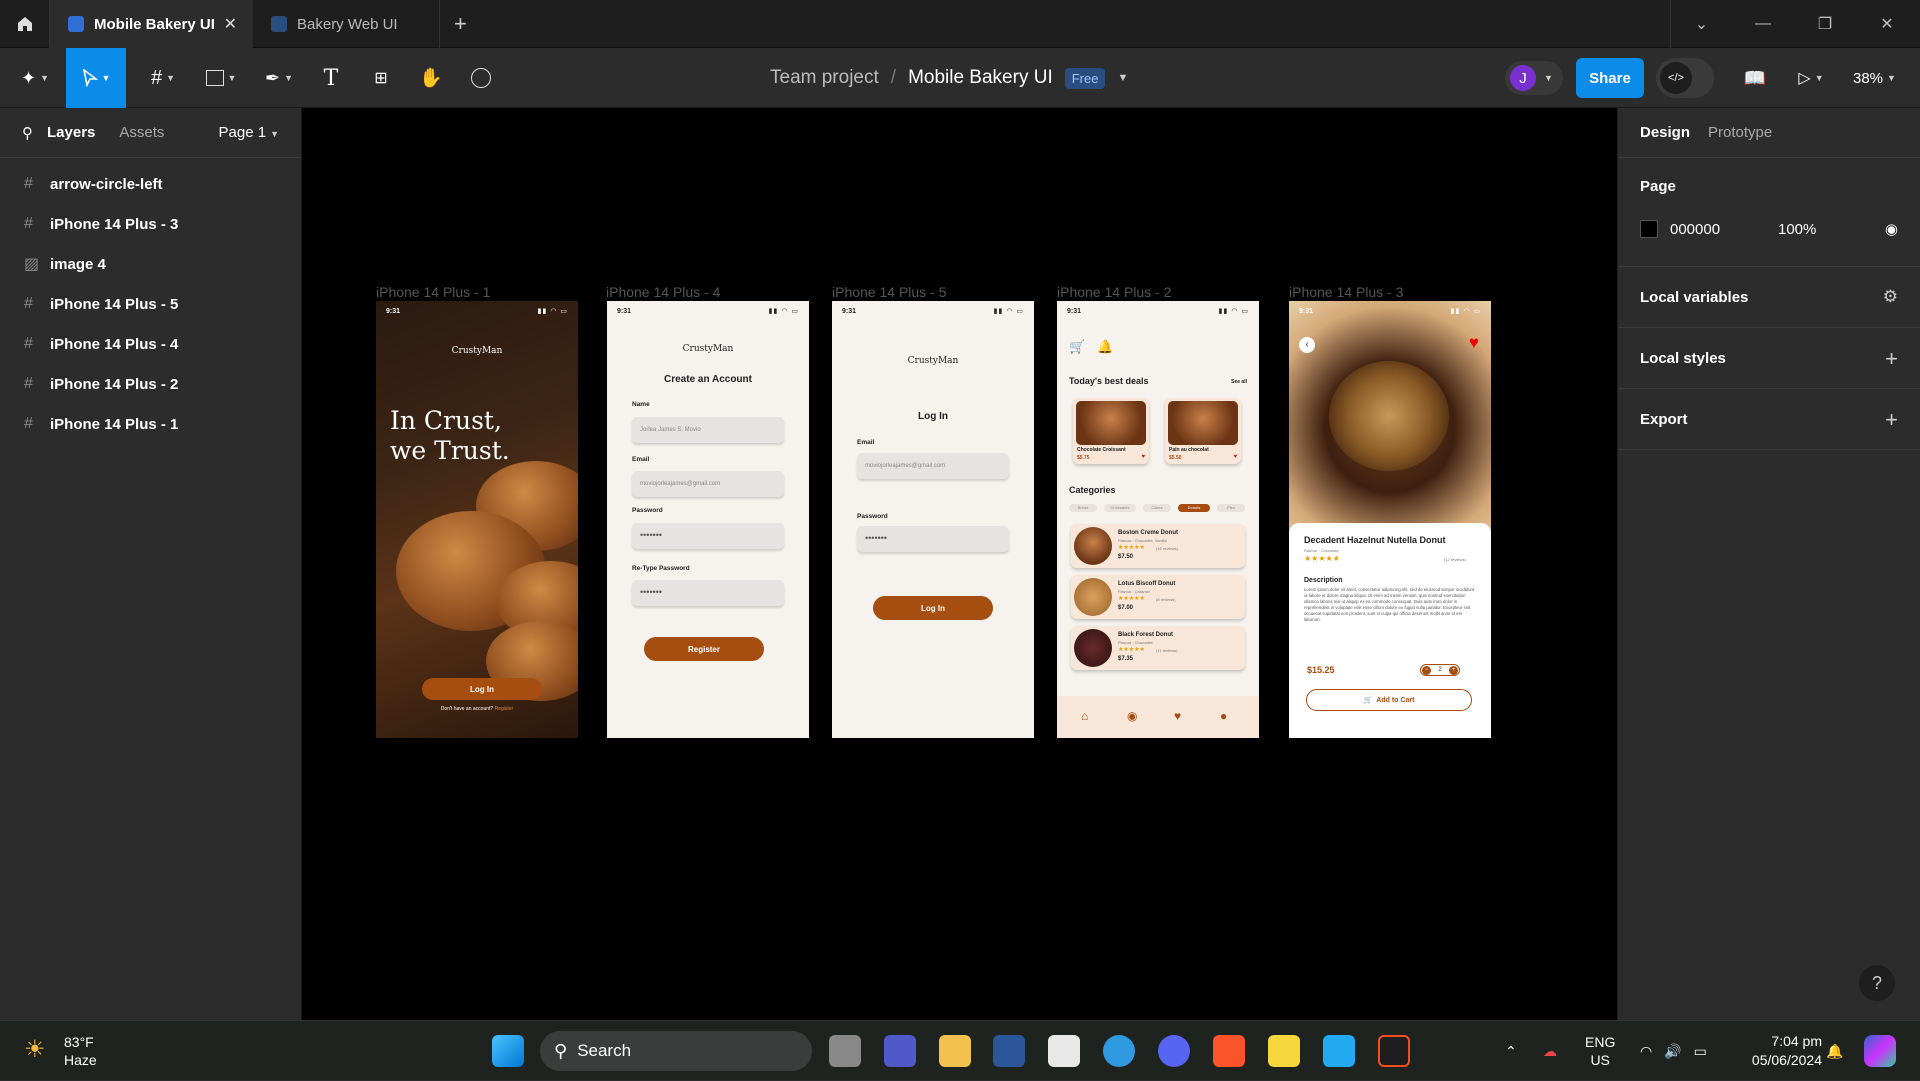 The width and height of the screenshot is (1920, 1081). Describe the element at coordinates (708, 593) in the screenshot. I see `retype-password-field: •••••••` at that location.